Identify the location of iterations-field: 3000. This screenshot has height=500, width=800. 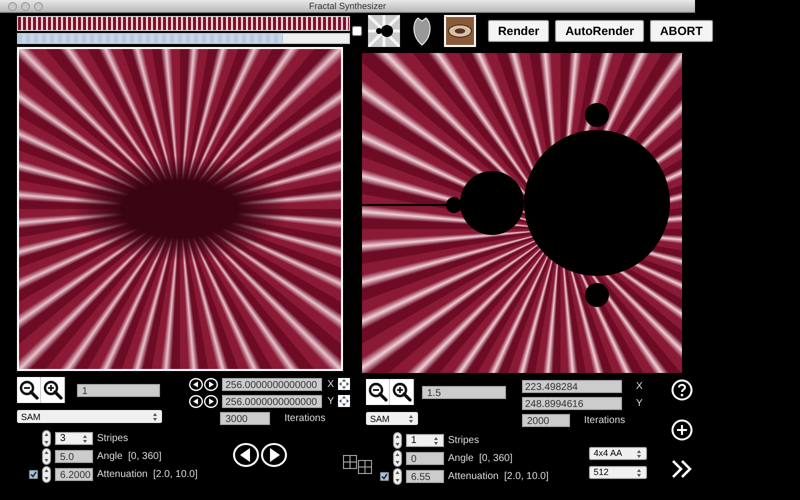
(245, 418).